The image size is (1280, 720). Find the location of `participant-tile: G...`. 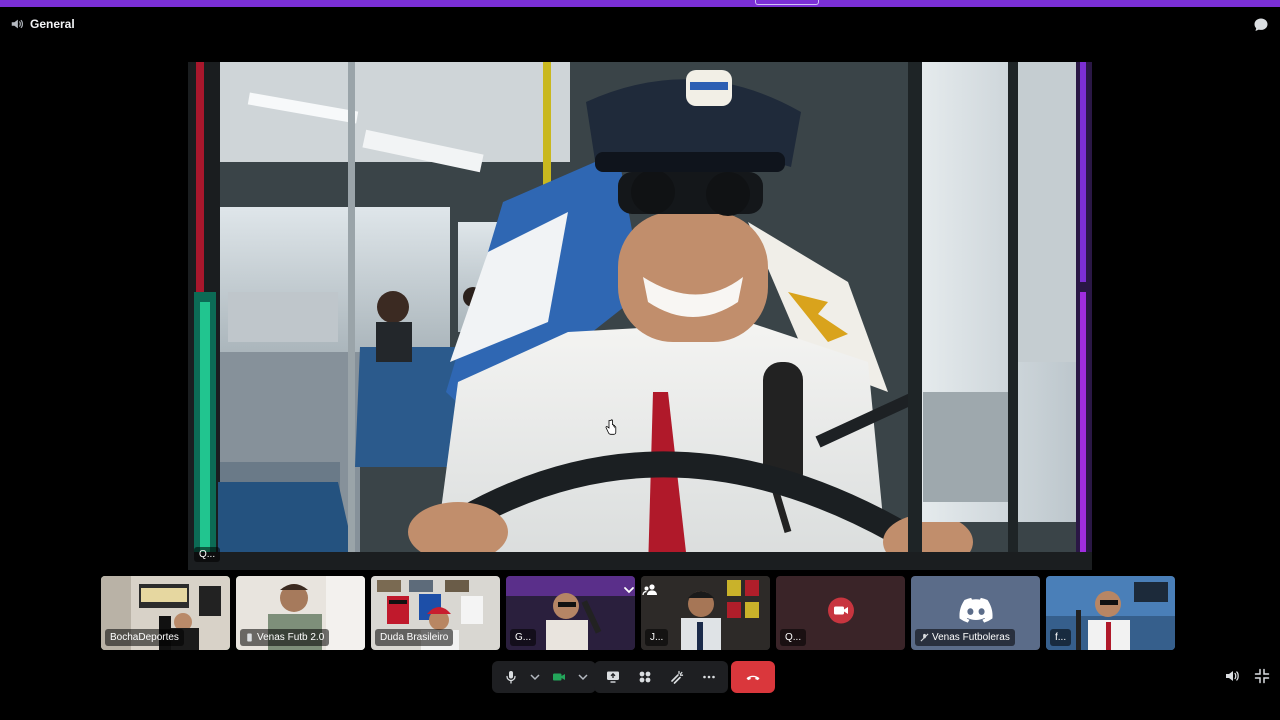

participant-tile: G... is located at coordinates (570, 613).